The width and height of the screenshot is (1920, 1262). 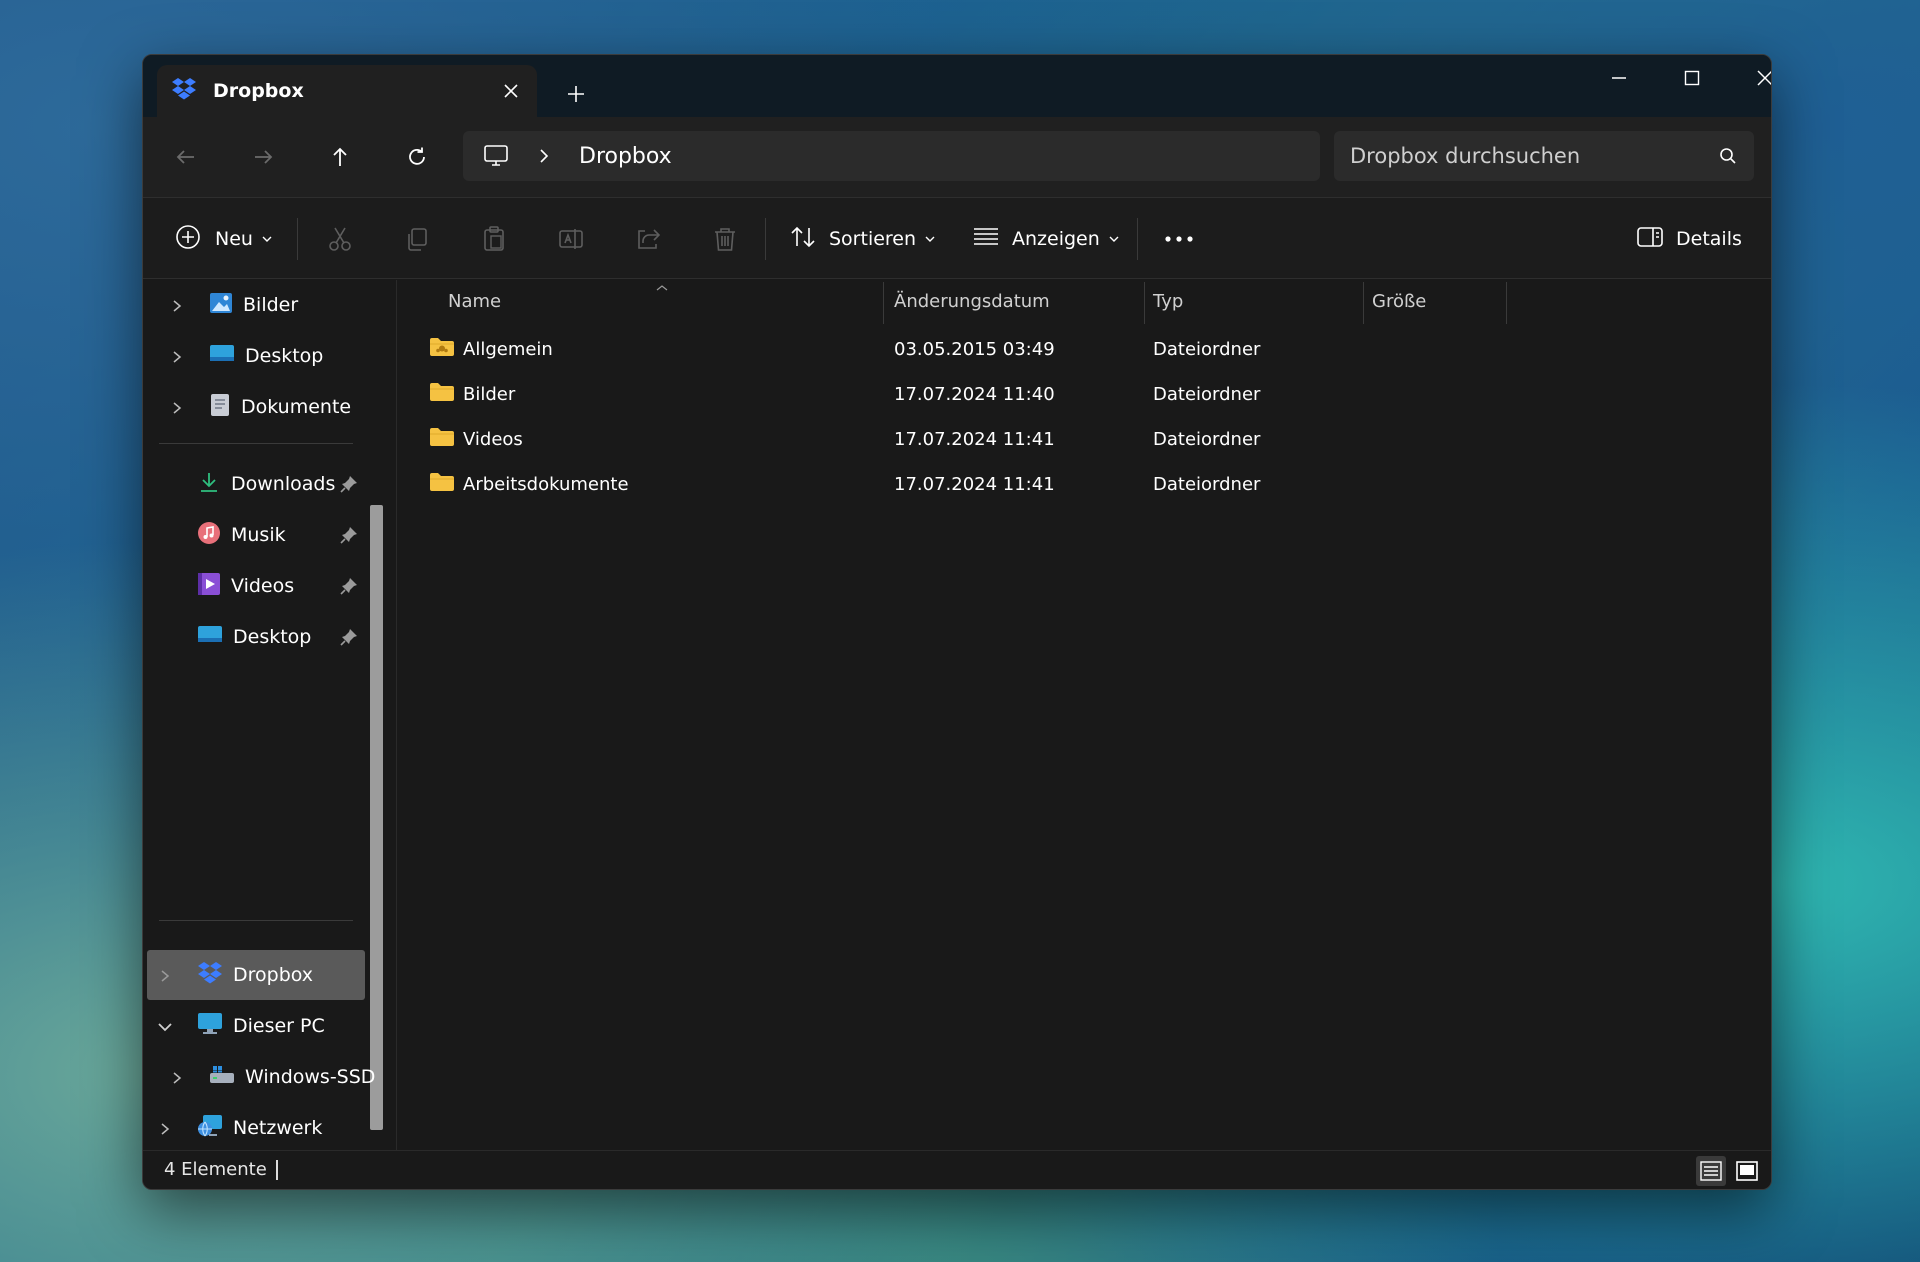 What do you see at coordinates (544, 158) in the screenshot?
I see `breadcrumb-chevron-icon` at bounding box center [544, 158].